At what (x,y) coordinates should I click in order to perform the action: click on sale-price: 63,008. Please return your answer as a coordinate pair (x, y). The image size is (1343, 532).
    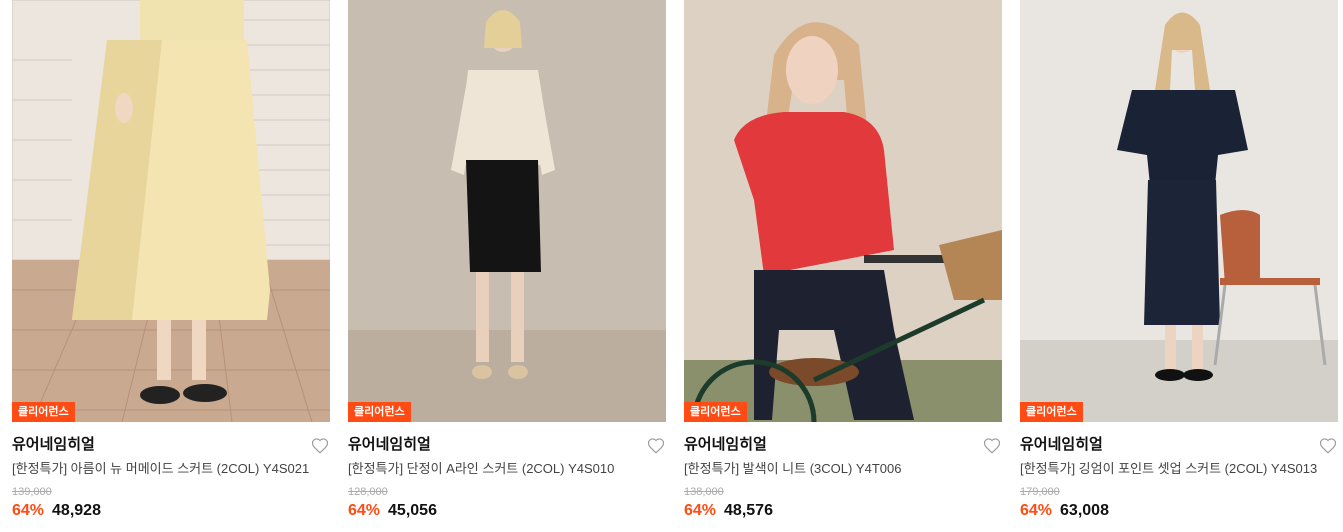
    Looking at the image, I should click on (1084, 510).